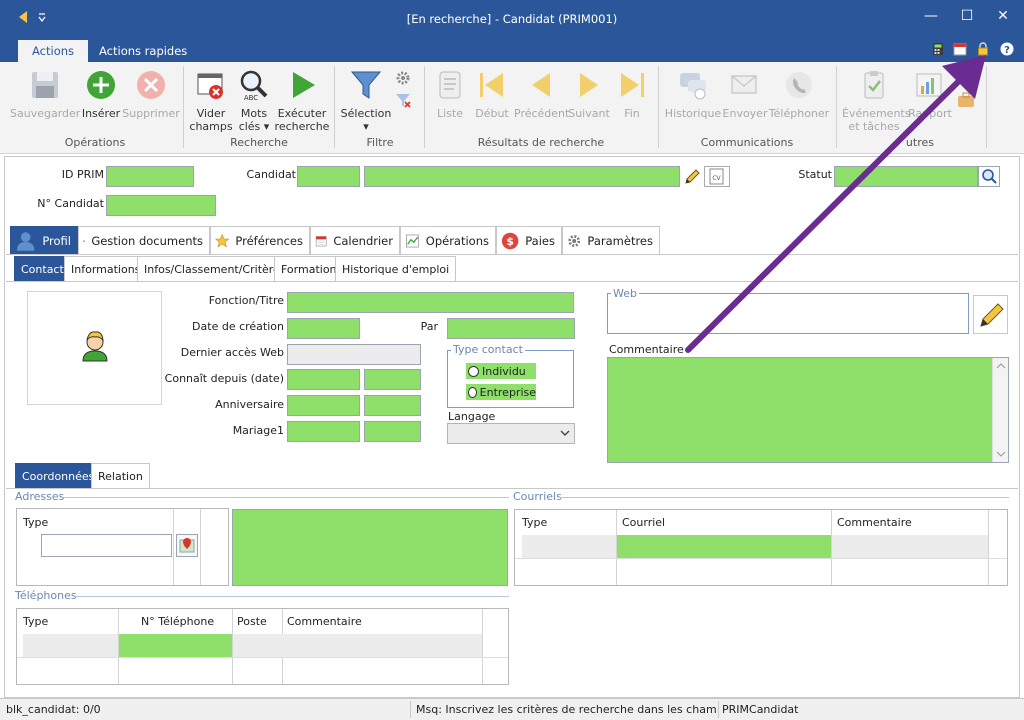 Image resolution: width=1024 pixels, height=720 pixels. Describe the element at coordinates (967, 16) in the screenshot. I see `maximize-button: ☐` at that location.